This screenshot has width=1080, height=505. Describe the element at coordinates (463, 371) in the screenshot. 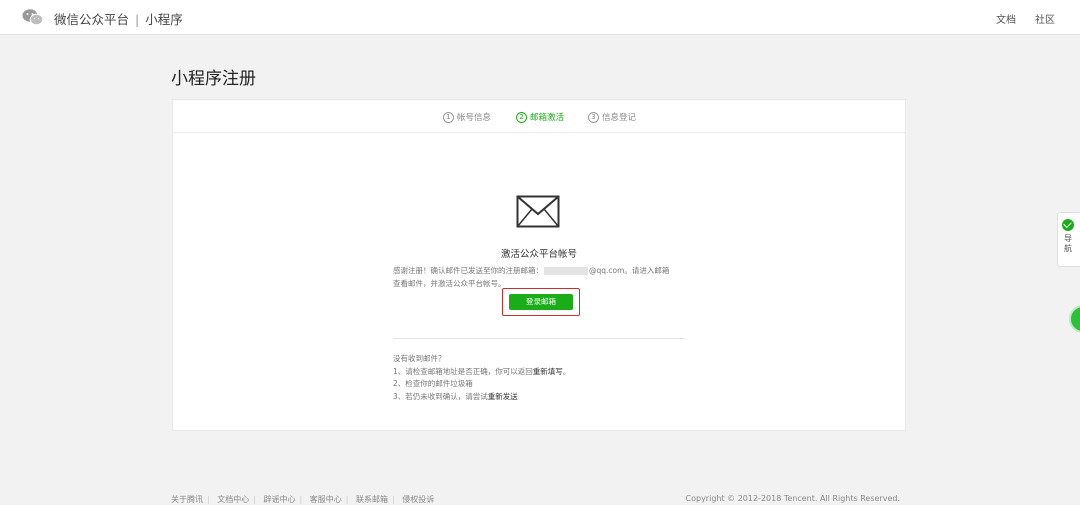

I see `help-item-text: 1、请检查邮箱地址是否正确，你可以返回` at that location.